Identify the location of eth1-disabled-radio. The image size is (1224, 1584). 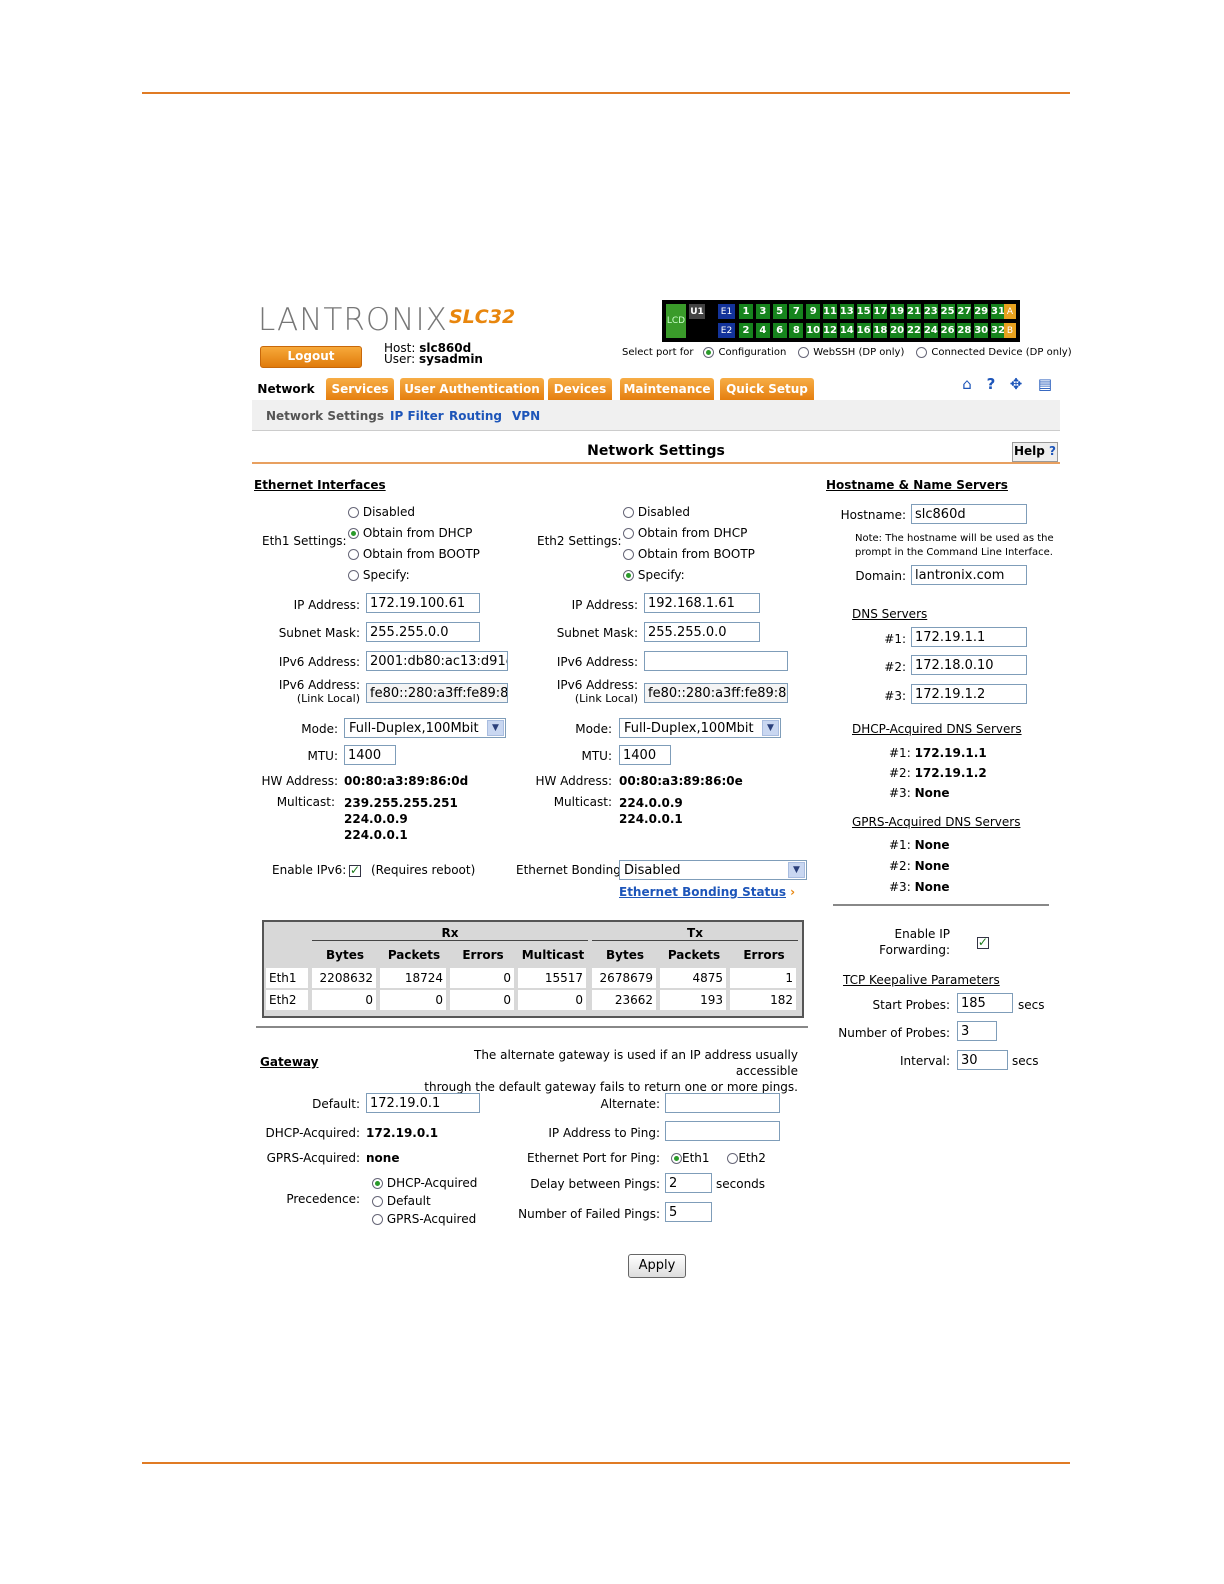
(353, 512).